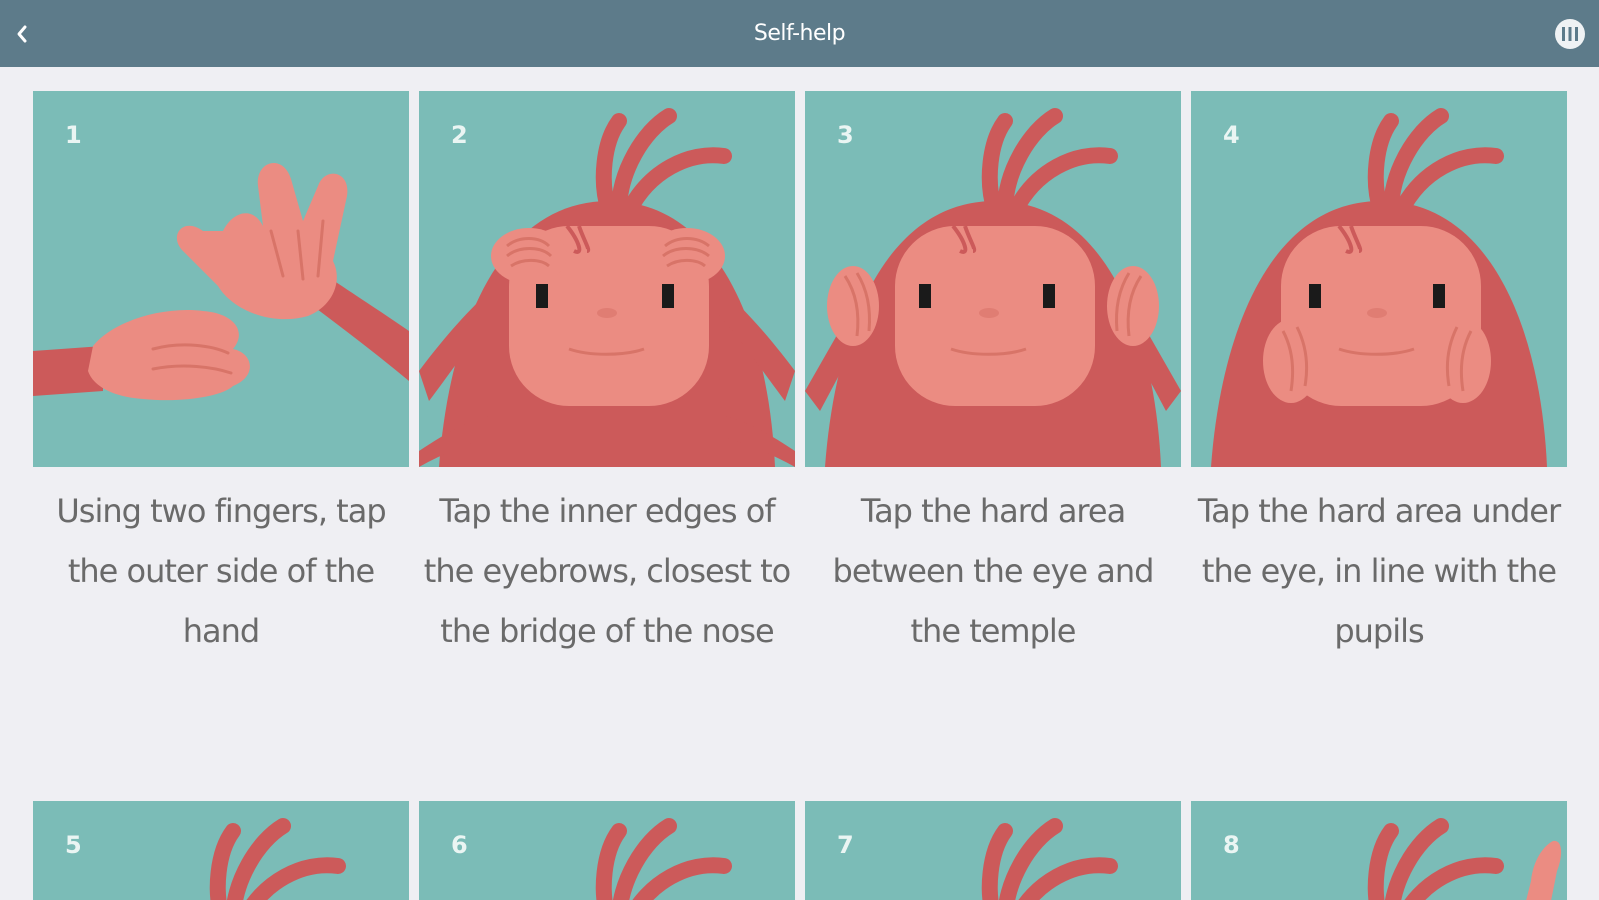 This screenshot has width=1599, height=900. I want to click on menu-circle-icon, so click(1570, 34).